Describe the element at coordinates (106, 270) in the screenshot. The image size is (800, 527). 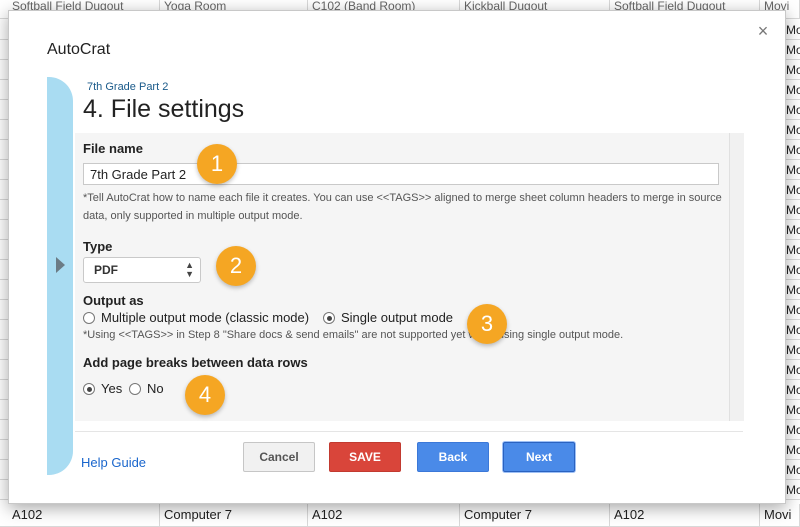
I see `type-selected-value: PDF` at that location.